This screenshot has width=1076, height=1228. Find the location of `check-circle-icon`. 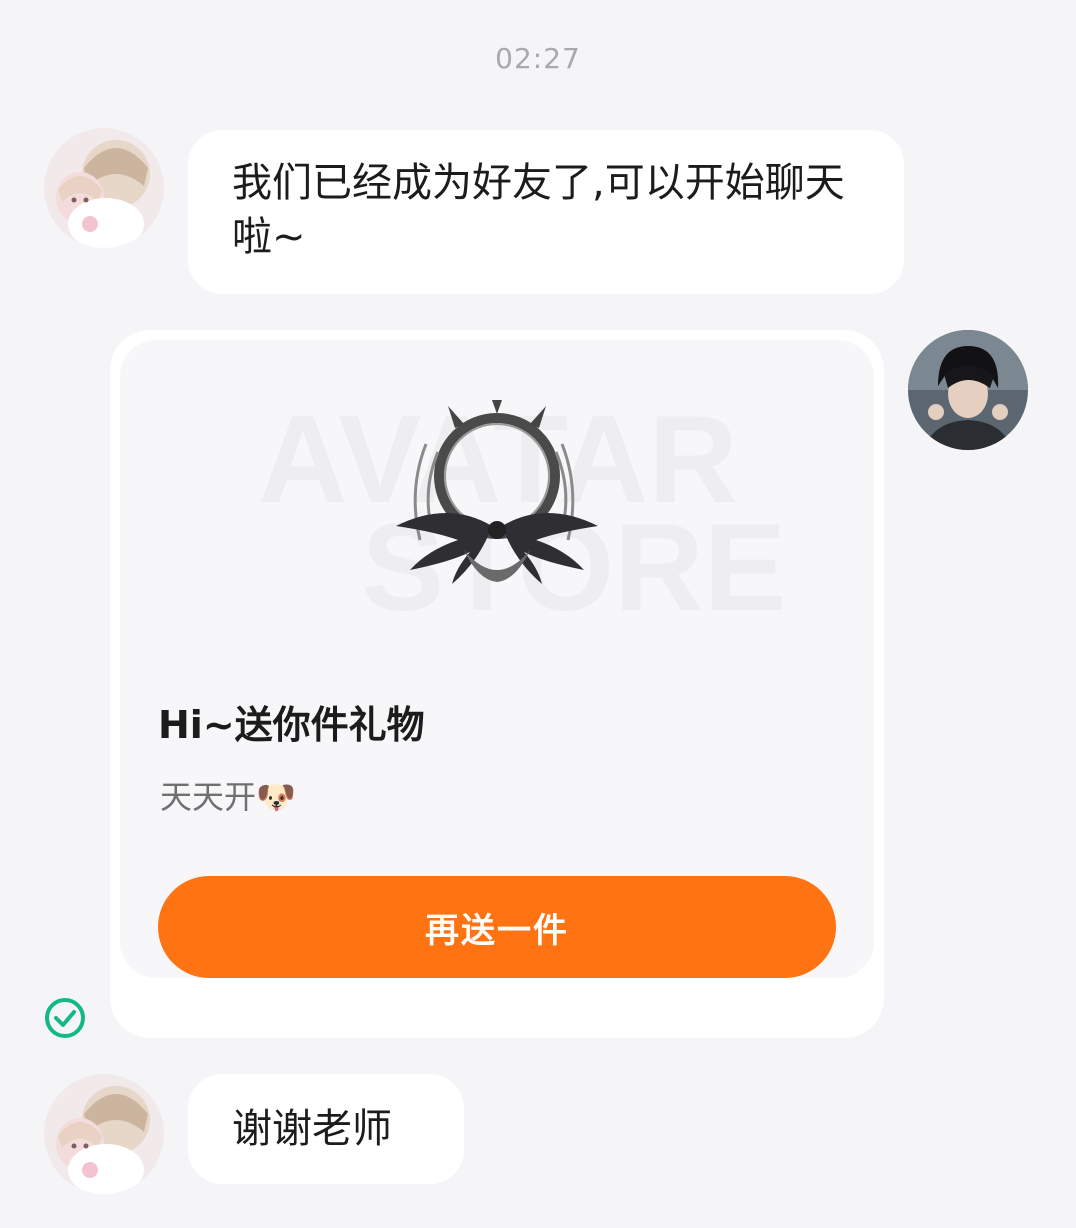

check-circle-icon is located at coordinates (65, 1018).